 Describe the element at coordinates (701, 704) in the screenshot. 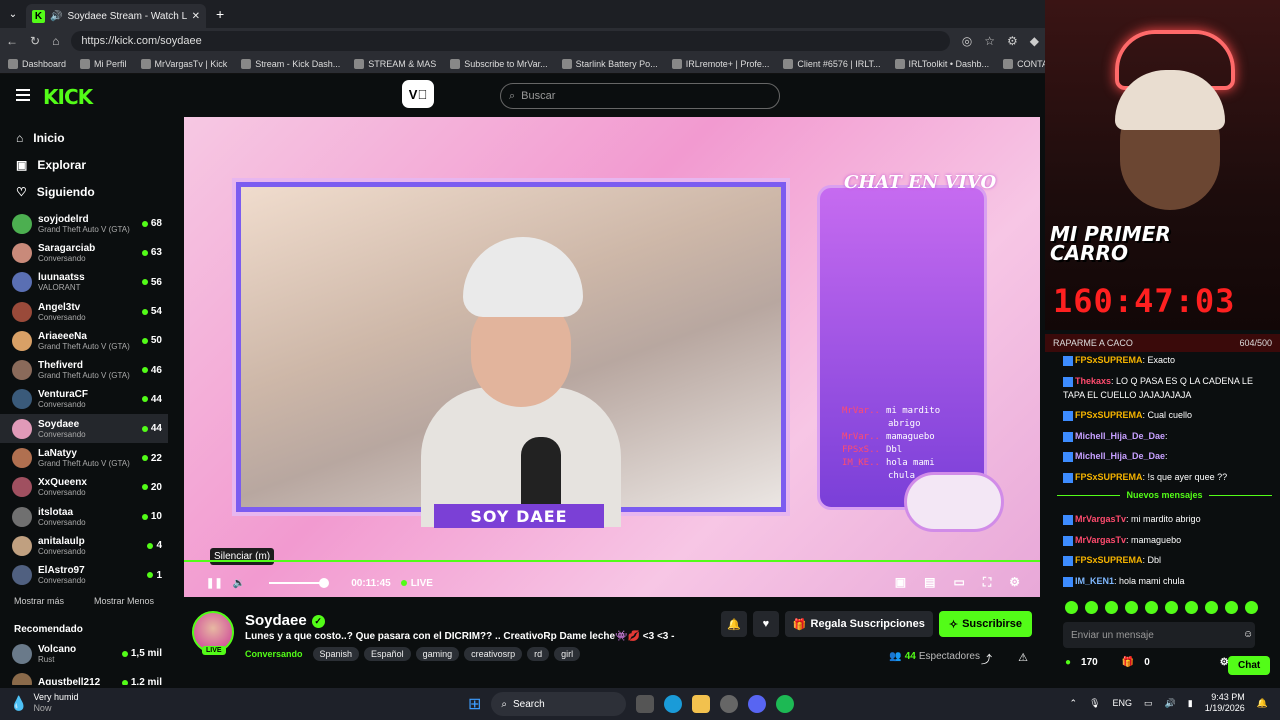

I see `file-explorer-icon` at that location.